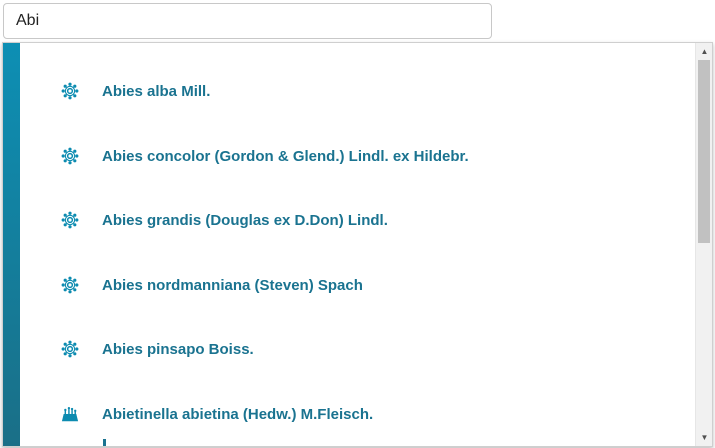 Image resolution: width=715 pixels, height=448 pixels. What do you see at coordinates (703, 244) in the screenshot?
I see `vertical-scrollbar: ▲ ▼` at bounding box center [703, 244].